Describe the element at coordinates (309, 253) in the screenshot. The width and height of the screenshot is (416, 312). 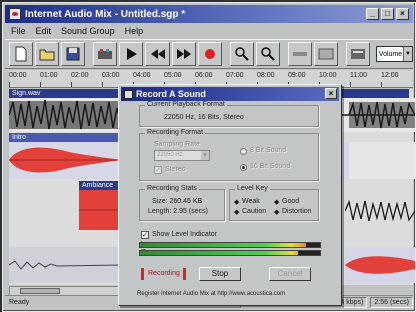
I see `level-meter-right-mask` at that location.